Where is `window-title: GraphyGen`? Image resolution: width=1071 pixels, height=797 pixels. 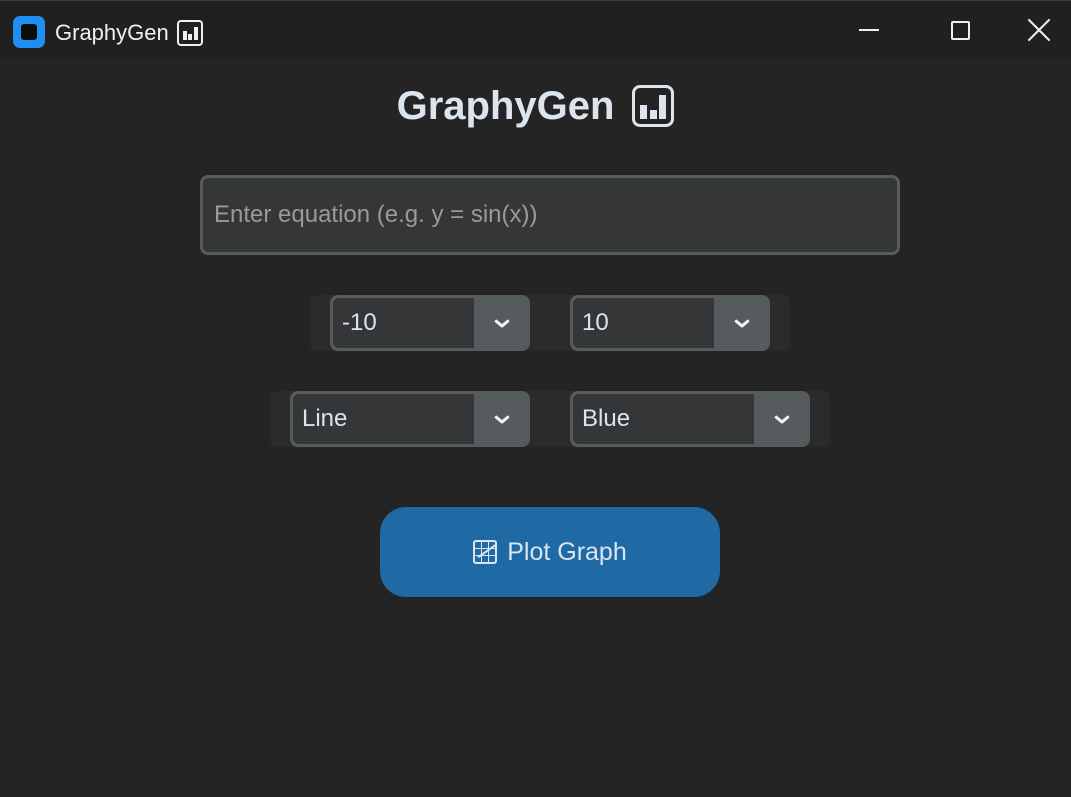 window-title: GraphyGen is located at coordinates (129, 33).